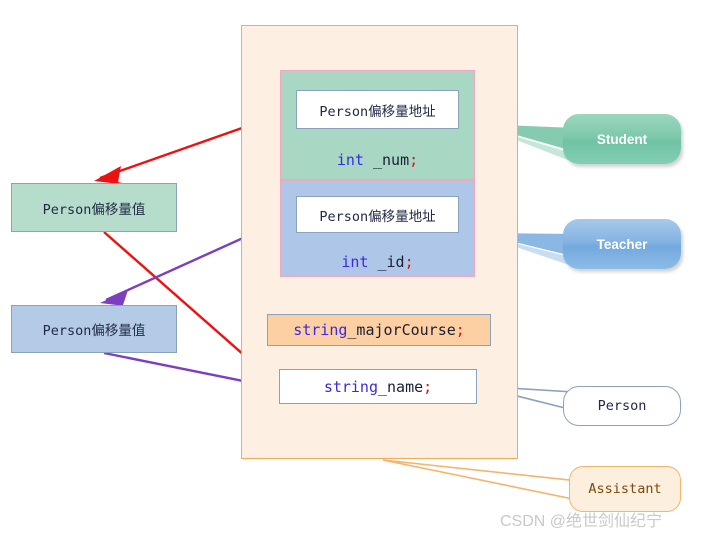 This screenshot has width=705, height=539. I want to click on callout-teacher-label: Teacher, so click(622, 244).